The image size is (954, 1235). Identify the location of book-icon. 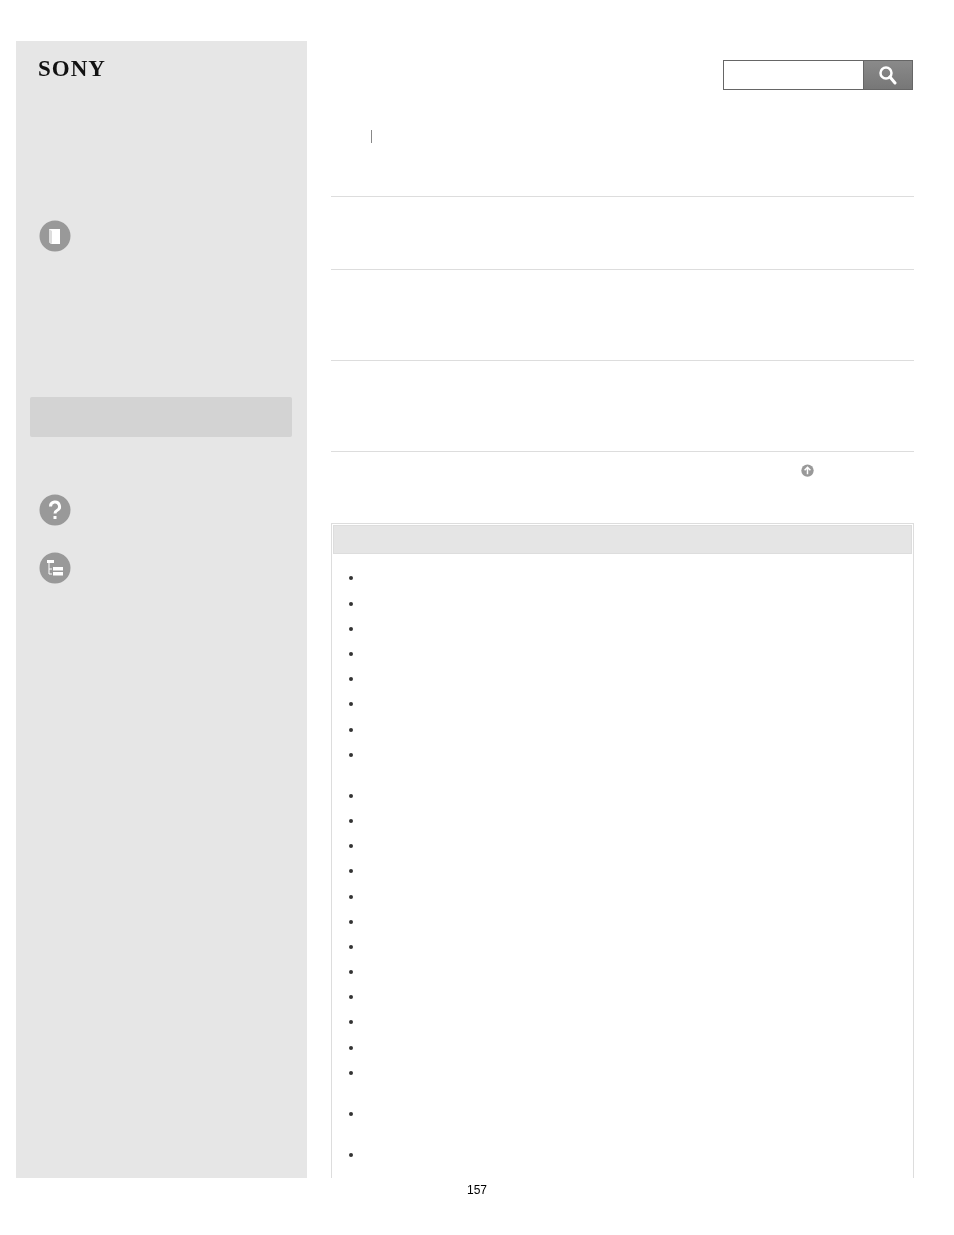
(55, 236).